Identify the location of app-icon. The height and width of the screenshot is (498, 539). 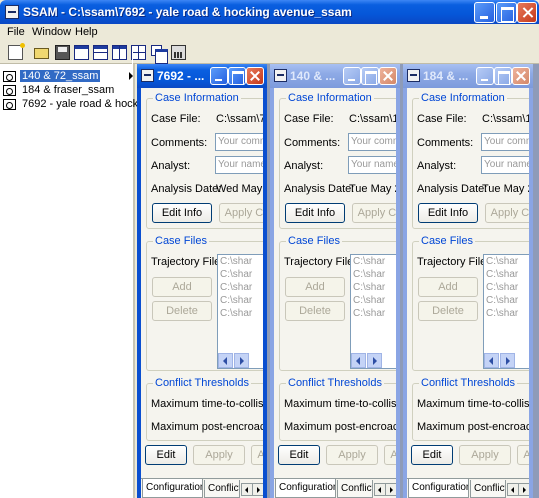
(12, 12).